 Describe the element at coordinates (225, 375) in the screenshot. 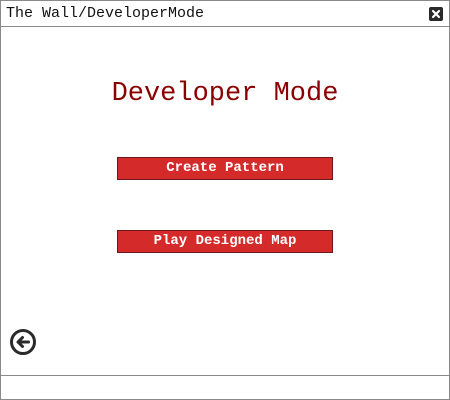

I see `footer-divider` at that location.